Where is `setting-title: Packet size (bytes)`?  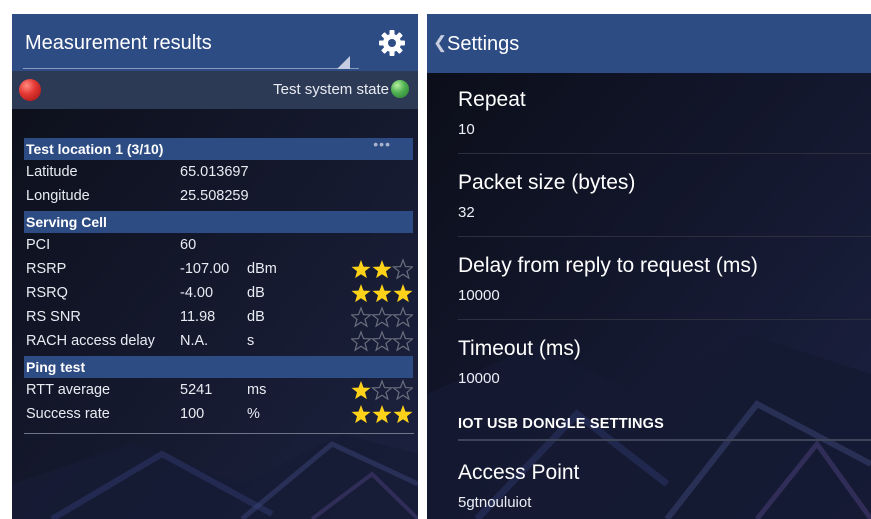 setting-title: Packet size (bytes) is located at coordinates (547, 182).